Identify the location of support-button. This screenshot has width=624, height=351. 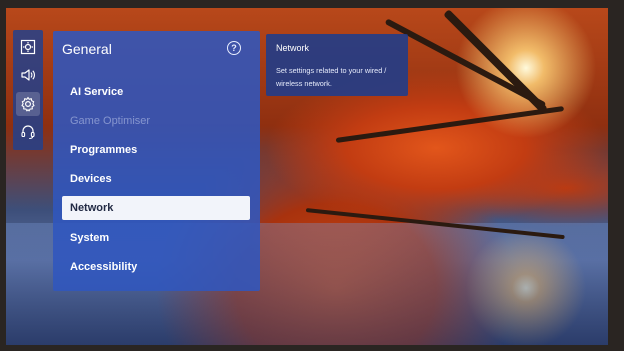
(28, 132).